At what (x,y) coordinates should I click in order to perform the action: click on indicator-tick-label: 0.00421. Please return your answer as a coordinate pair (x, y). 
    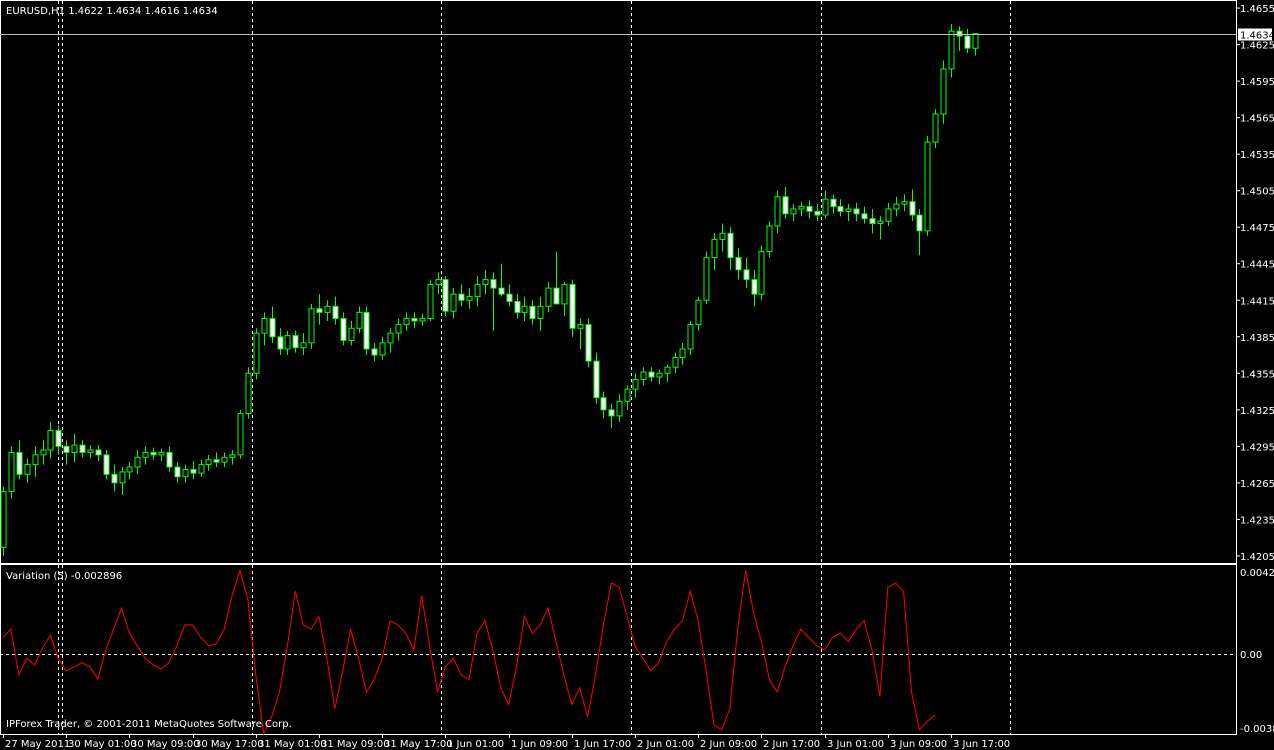
    Looking at the image, I should click on (1257, 573).